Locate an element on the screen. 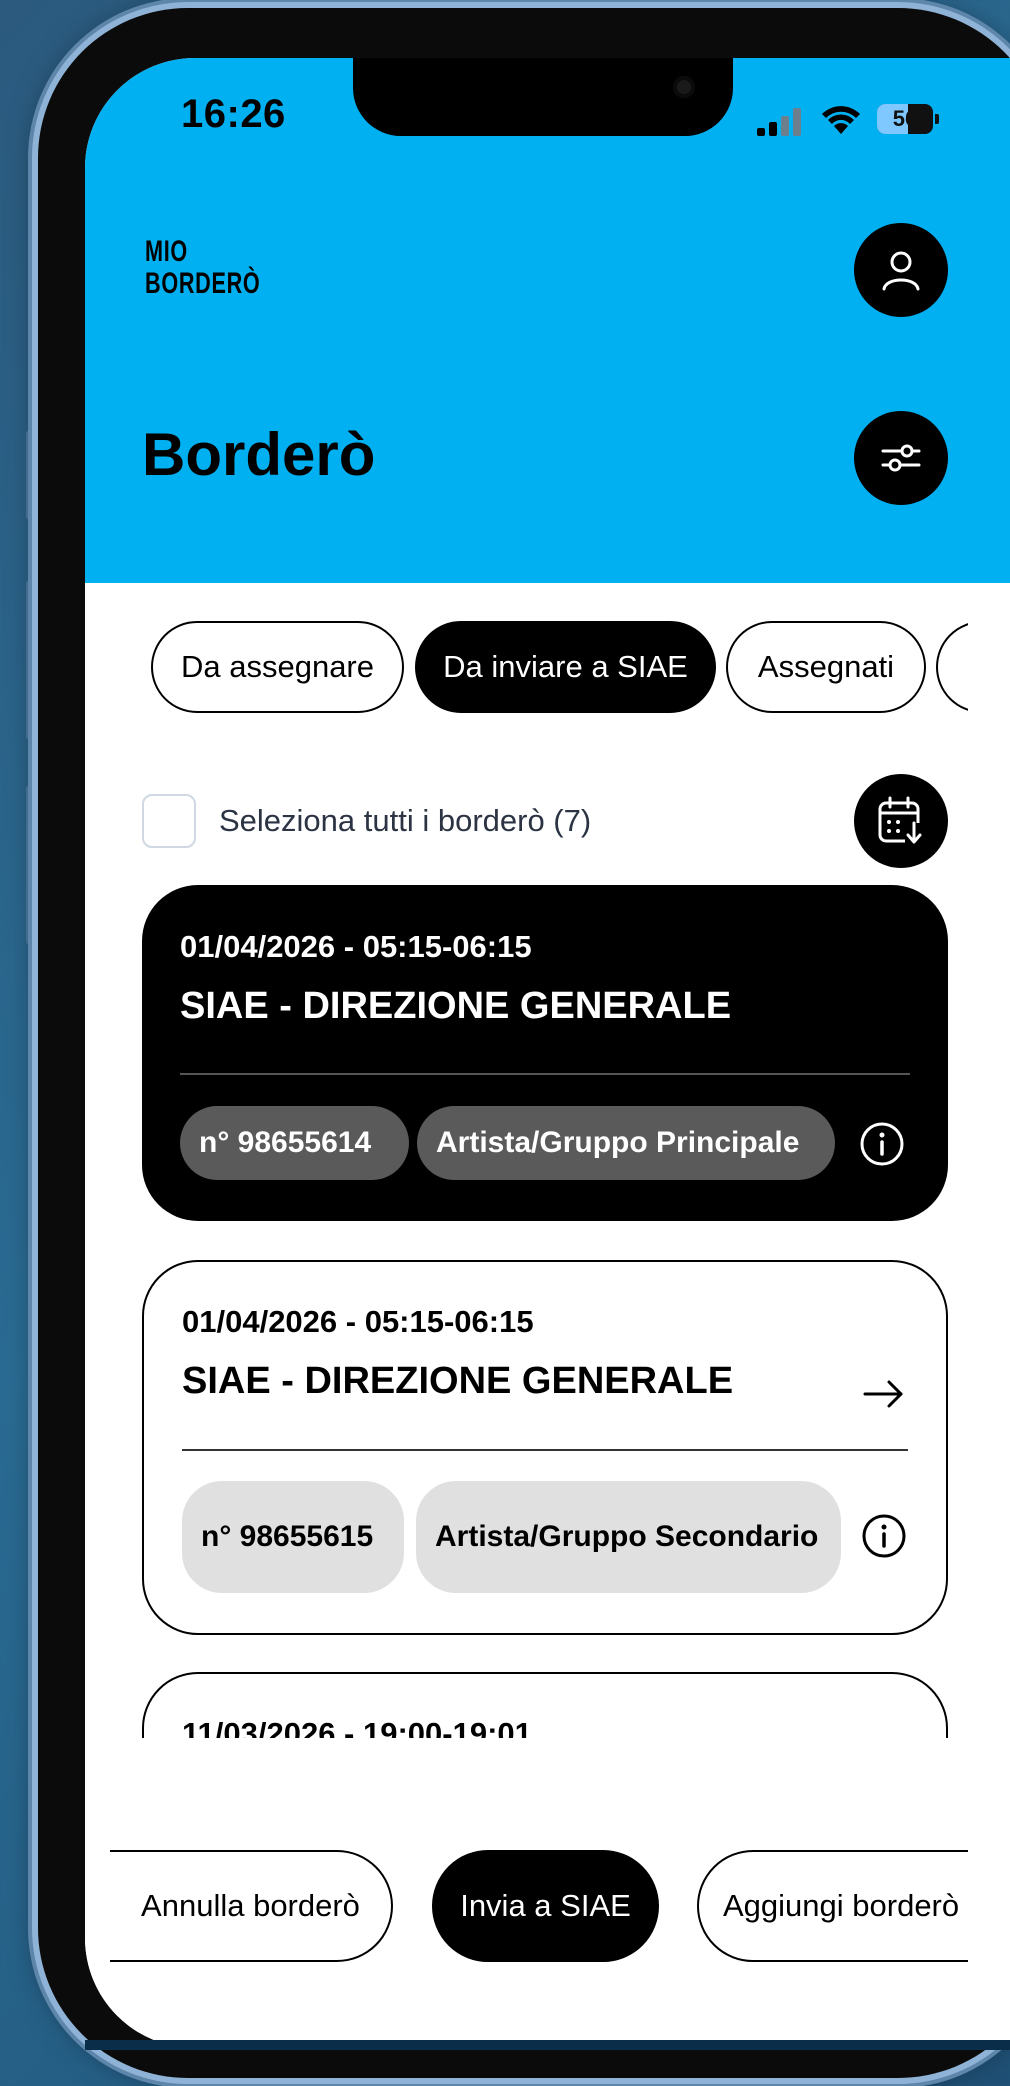 This screenshot has width=1010, height=2086. tab-more is located at coordinates (952, 667).